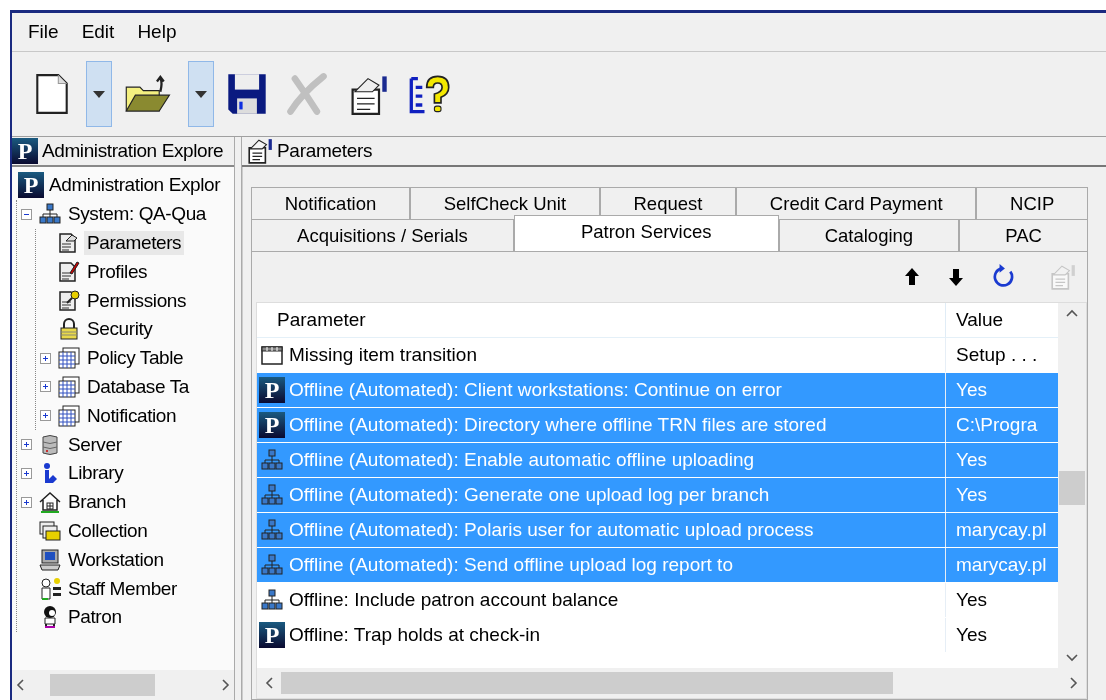 This screenshot has width=1106, height=700. What do you see at coordinates (50, 559) in the screenshot?
I see `computer-icon` at bounding box center [50, 559].